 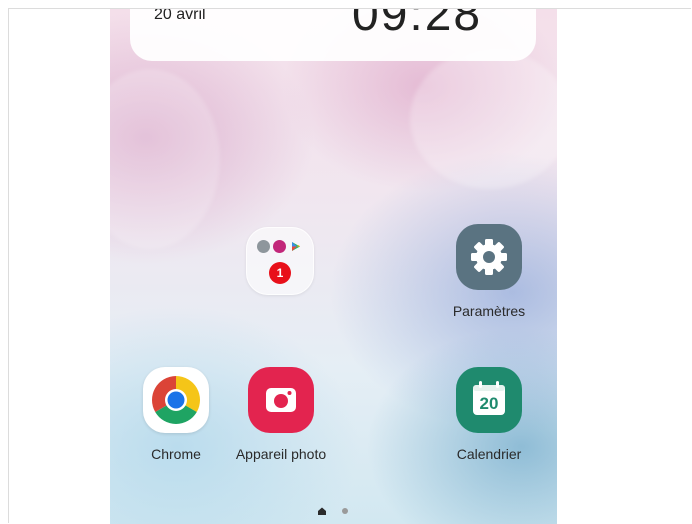 I want to click on app-camera: Appareil photo, so click(x=281, y=414).